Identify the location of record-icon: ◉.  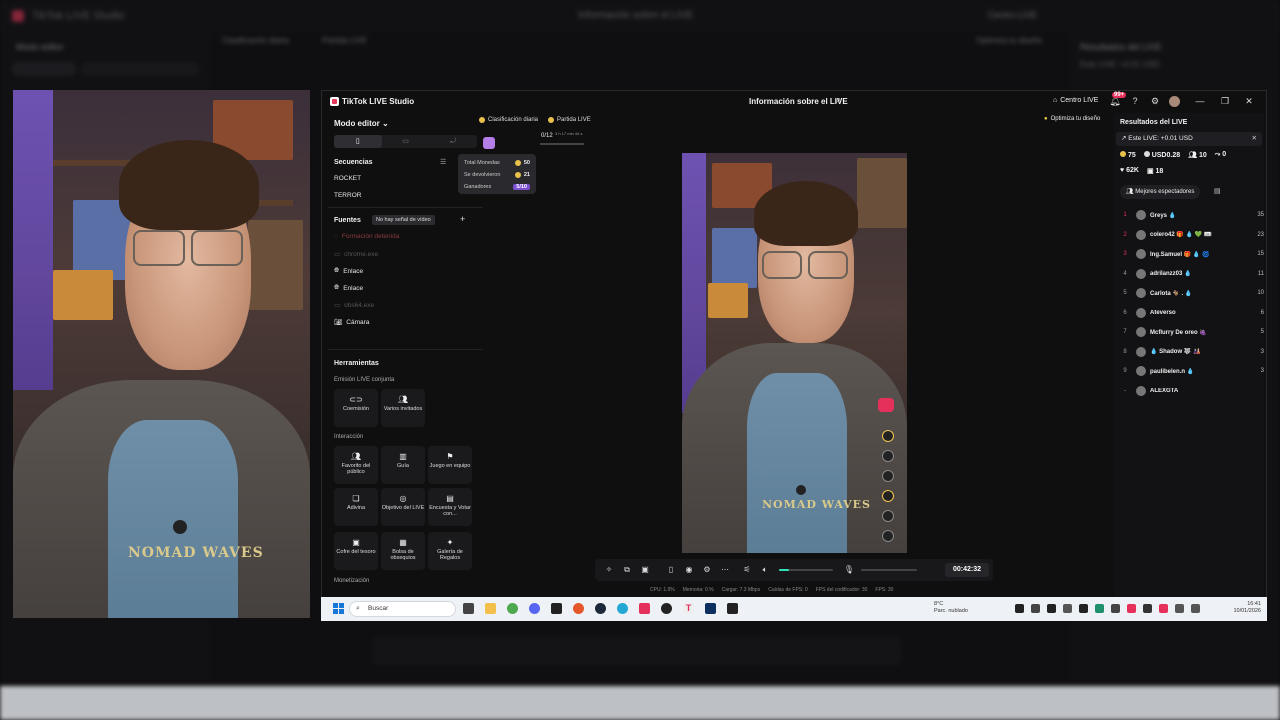
(689, 570).